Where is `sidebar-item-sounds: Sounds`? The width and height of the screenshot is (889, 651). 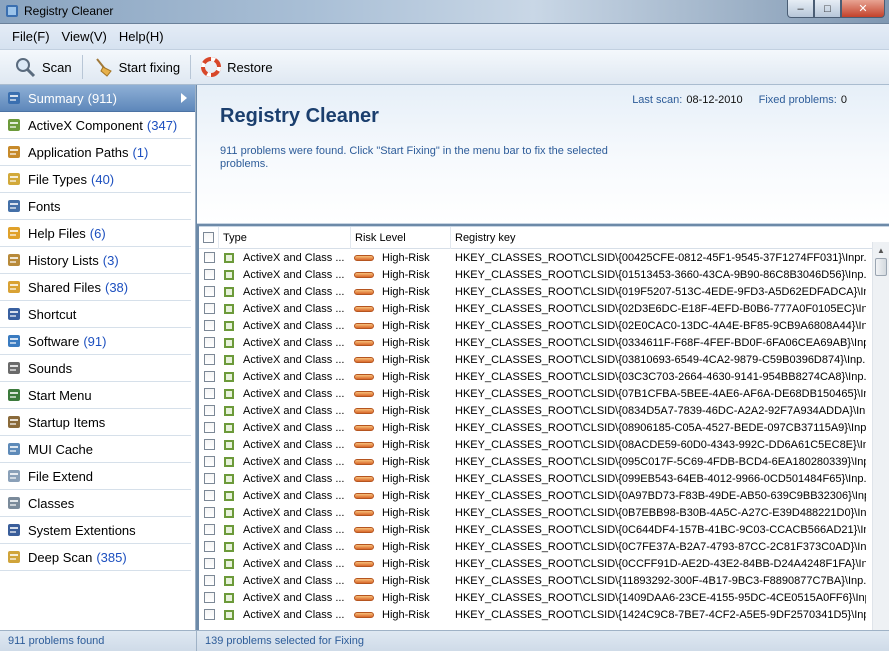 sidebar-item-sounds: Sounds is located at coordinates (95, 368).